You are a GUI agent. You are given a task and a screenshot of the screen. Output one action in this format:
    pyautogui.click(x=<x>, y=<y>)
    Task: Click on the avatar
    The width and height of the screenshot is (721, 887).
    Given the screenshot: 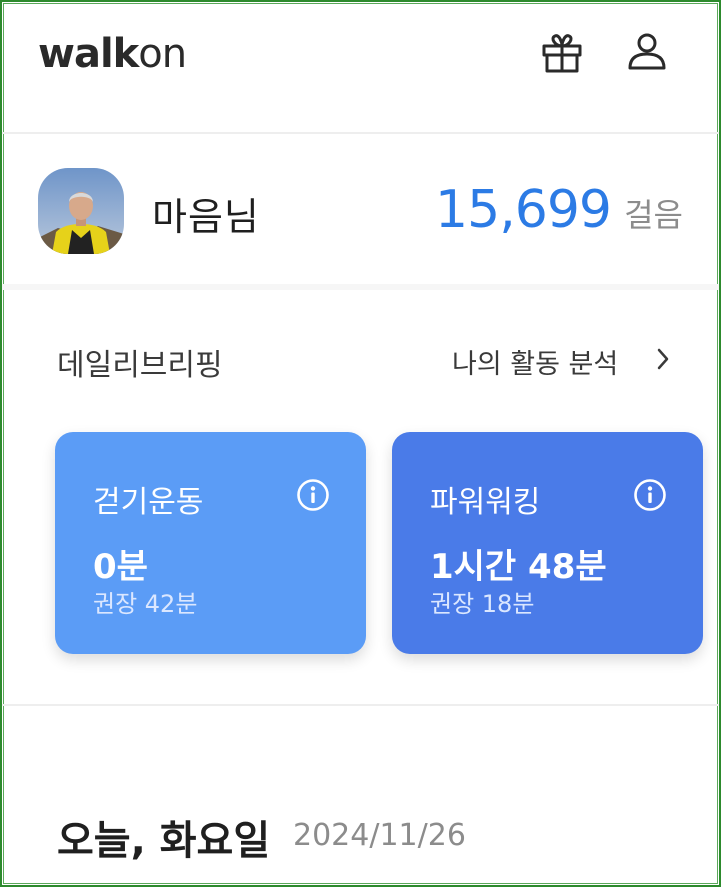 What is the action you would take?
    pyautogui.click(x=81, y=211)
    